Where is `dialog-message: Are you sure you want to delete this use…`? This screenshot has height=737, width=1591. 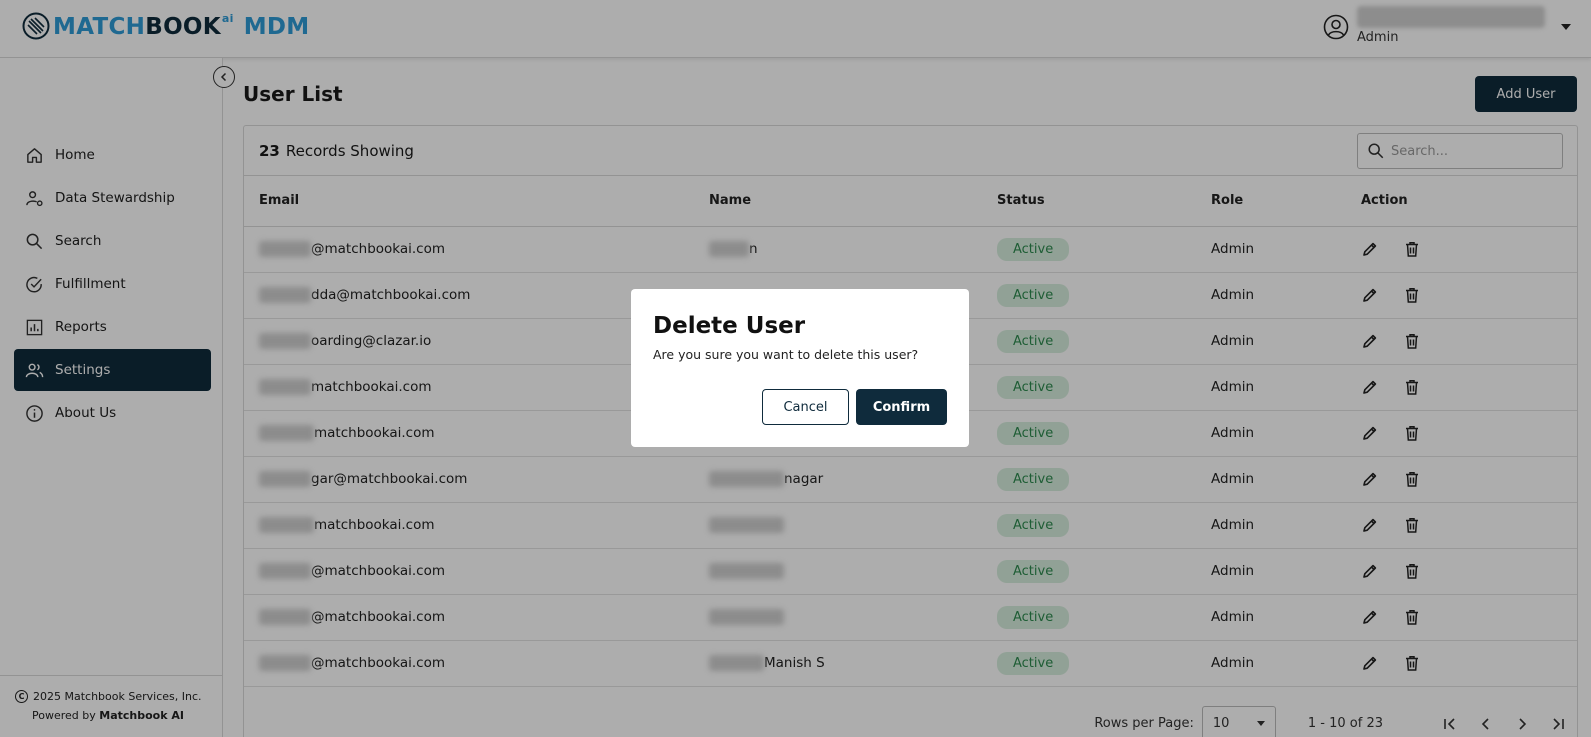
dialog-message: Are you sure you want to delete this use… is located at coordinates (786, 354).